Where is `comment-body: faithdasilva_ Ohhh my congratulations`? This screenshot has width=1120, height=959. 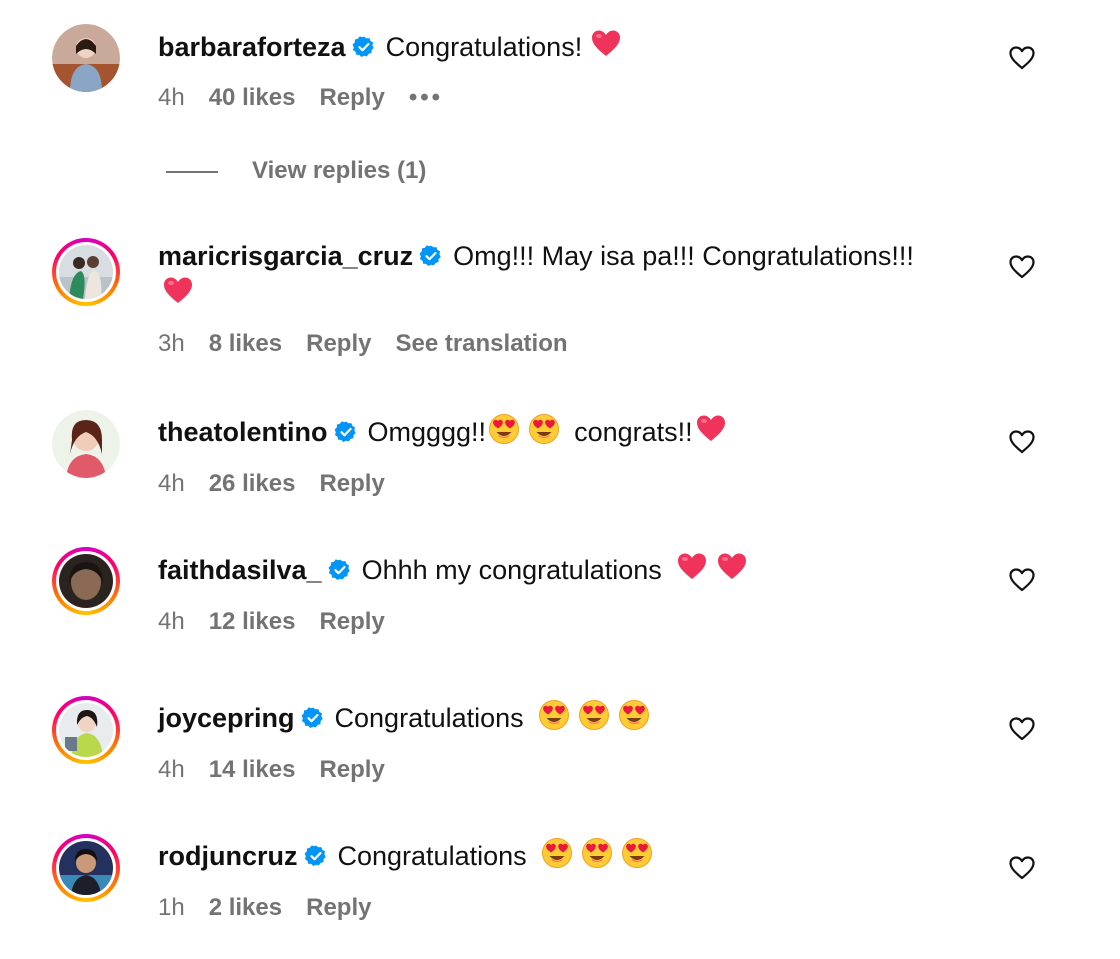 comment-body: faithdasilva_ Ohhh my congratulations is located at coordinates (564, 570).